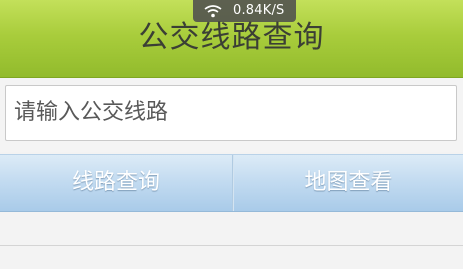 Image resolution: width=463 pixels, height=269 pixels. What do you see at coordinates (116, 183) in the screenshot?
I see `route-query-button: 线路查询` at bounding box center [116, 183].